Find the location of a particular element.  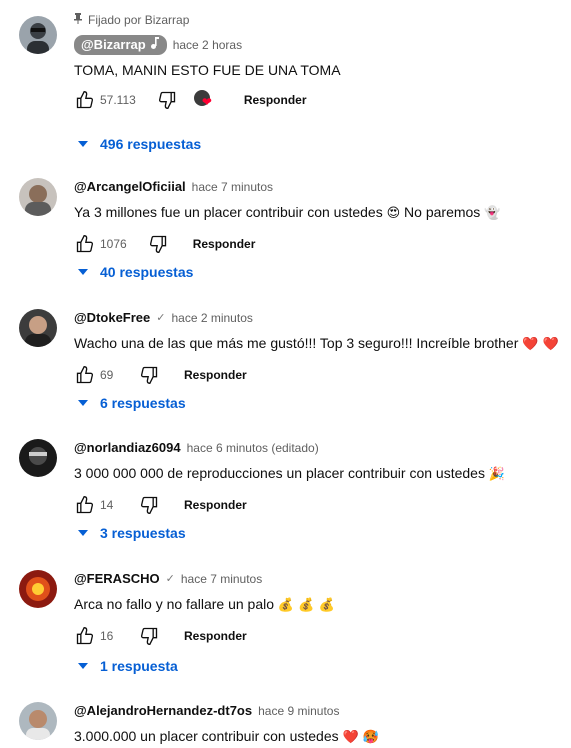

replies-count: 6 respuestas is located at coordinates (143, 403).